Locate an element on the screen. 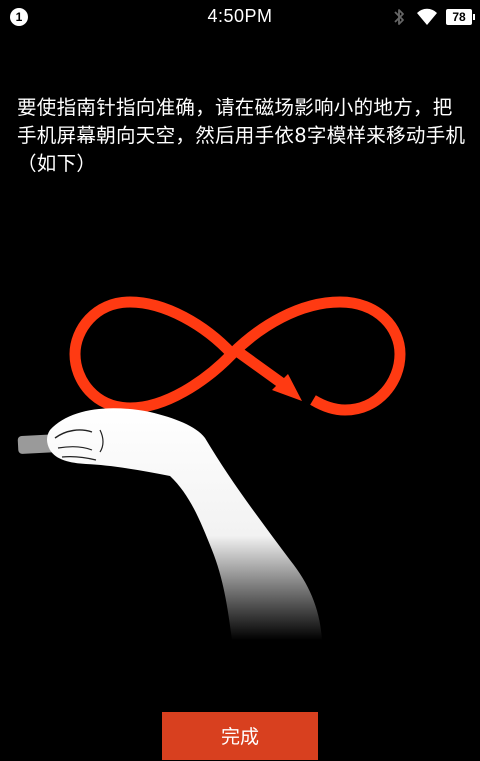 This screenshot has height=761, width=480. wifi-icon is located at coordinates (427, 16).